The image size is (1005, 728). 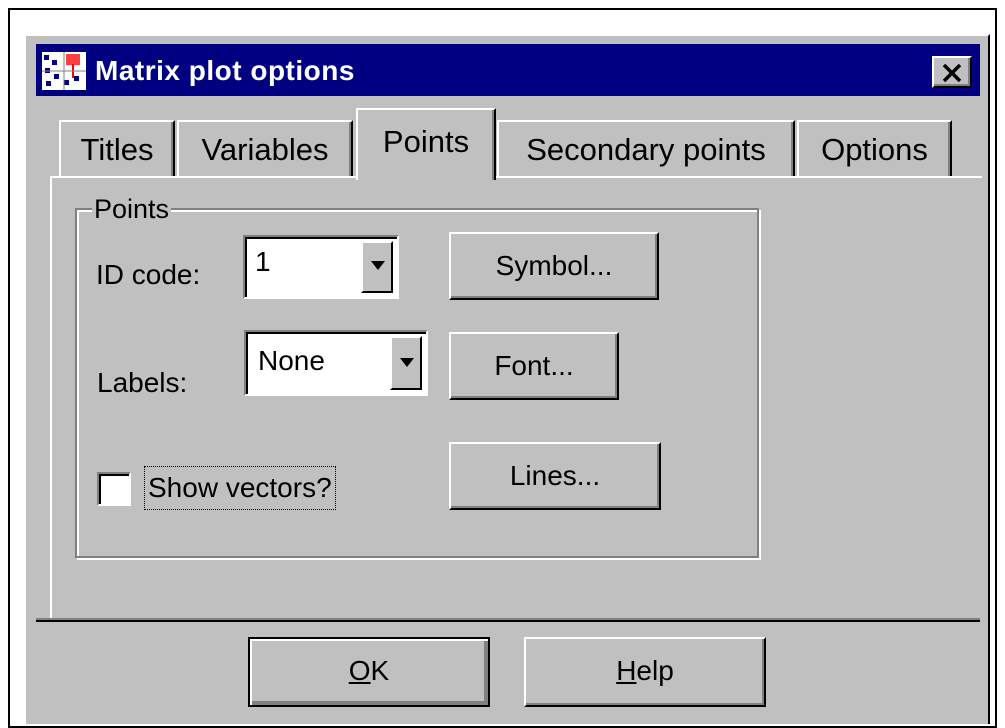 What do you see at coordinates (380, 670) in the screenshot?
I see `ok-rest: K` at bounding box center [380, 670].